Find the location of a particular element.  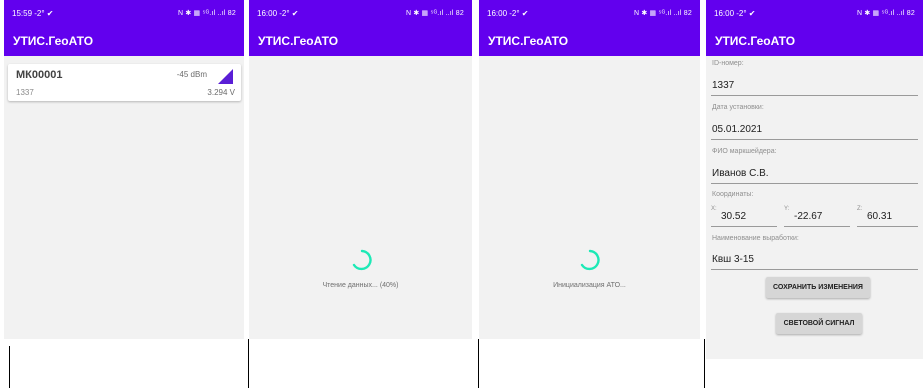

device-id: МК00001 is located at coordinates (39, 75).